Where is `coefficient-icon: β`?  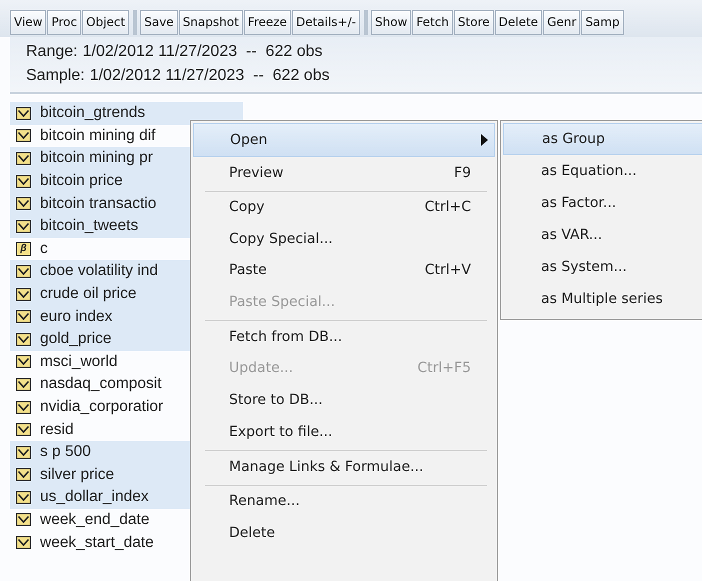 coefficient-icon: β is located at coordinates (23, 249).